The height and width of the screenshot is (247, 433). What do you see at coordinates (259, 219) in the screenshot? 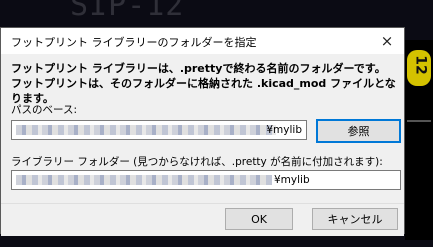
I see `ok-button: OK` at bounding box center [259, 219].